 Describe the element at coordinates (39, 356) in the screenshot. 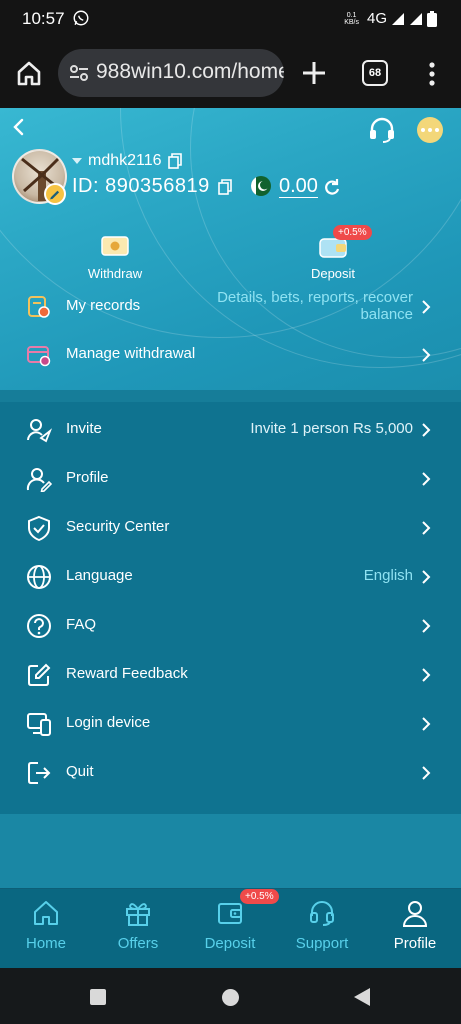

I see `card-settings-icon` at that location.